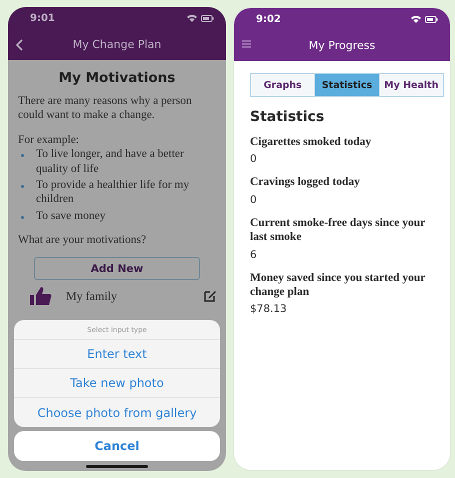 The image size is (455, 478). What do you see at coordinates (117, 44) in the screenshot?
I see `header-title: My Change Plan` at bounding box center [117, 44].